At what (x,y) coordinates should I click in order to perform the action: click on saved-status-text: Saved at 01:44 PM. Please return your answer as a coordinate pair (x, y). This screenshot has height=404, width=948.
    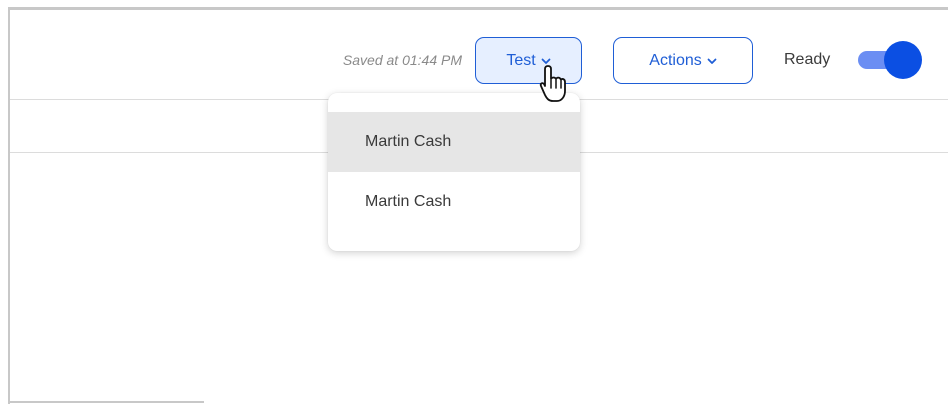
    Looking at the image, I should click on (402, 60).